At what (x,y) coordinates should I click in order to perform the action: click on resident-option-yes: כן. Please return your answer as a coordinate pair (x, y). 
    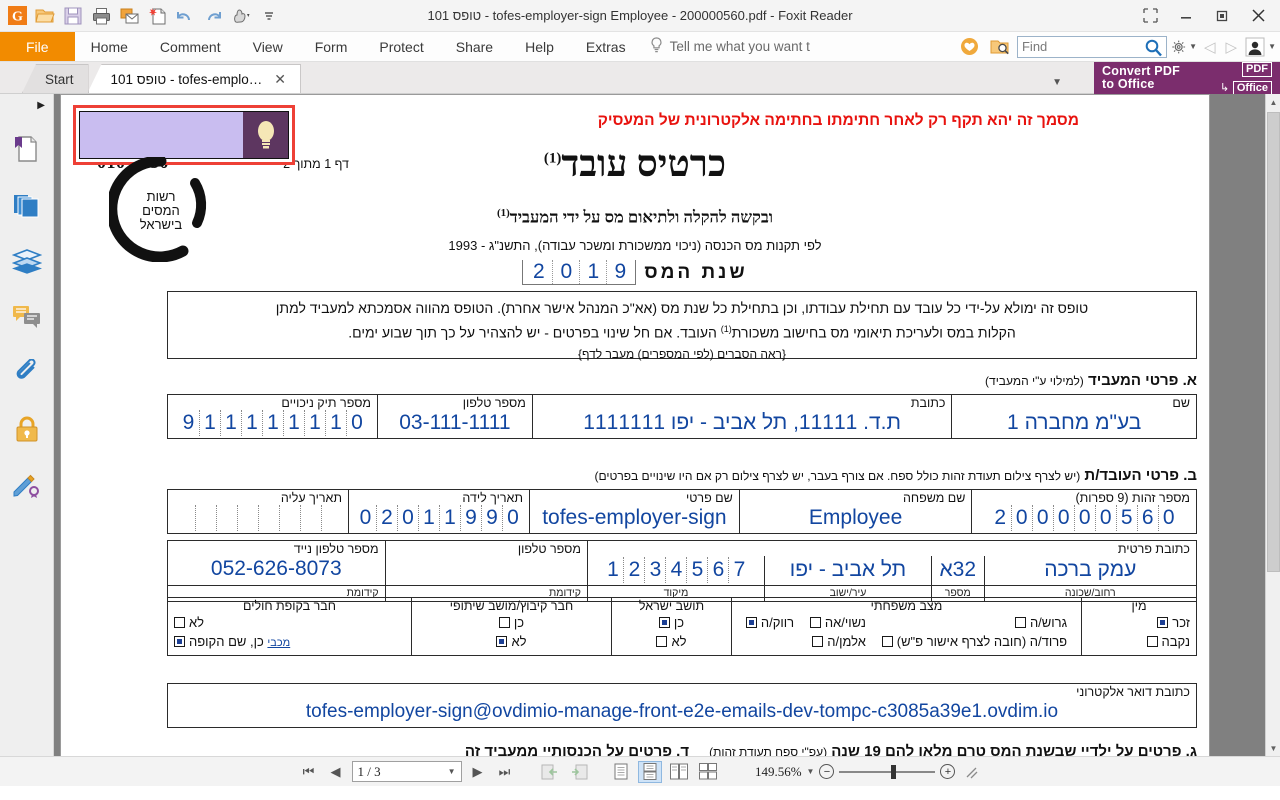
    Looking at the image, I should click on (671, 622).